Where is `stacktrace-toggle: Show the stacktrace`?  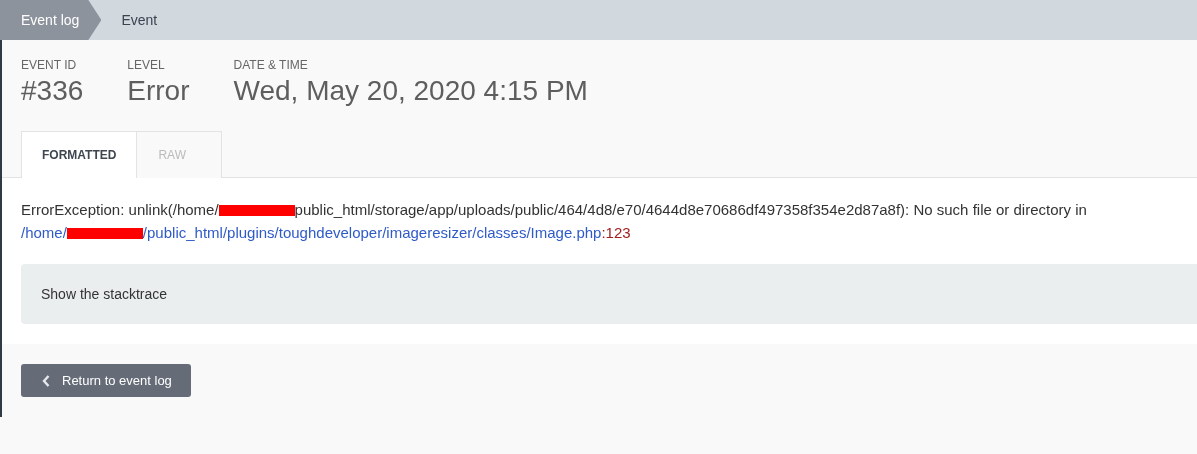
stacktrace-toggle: Show the stacktrace is located at coordinates (609, 294).